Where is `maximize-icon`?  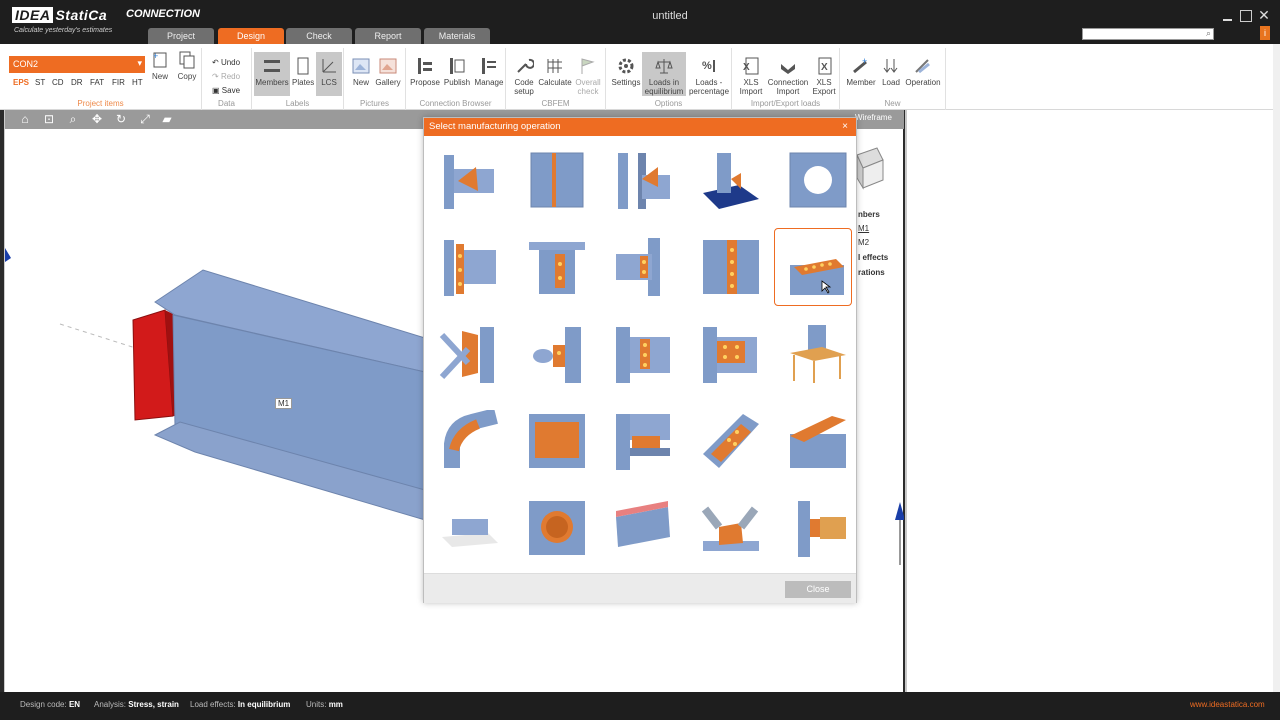
maximize-icon is located at coordinates (1246, 16).